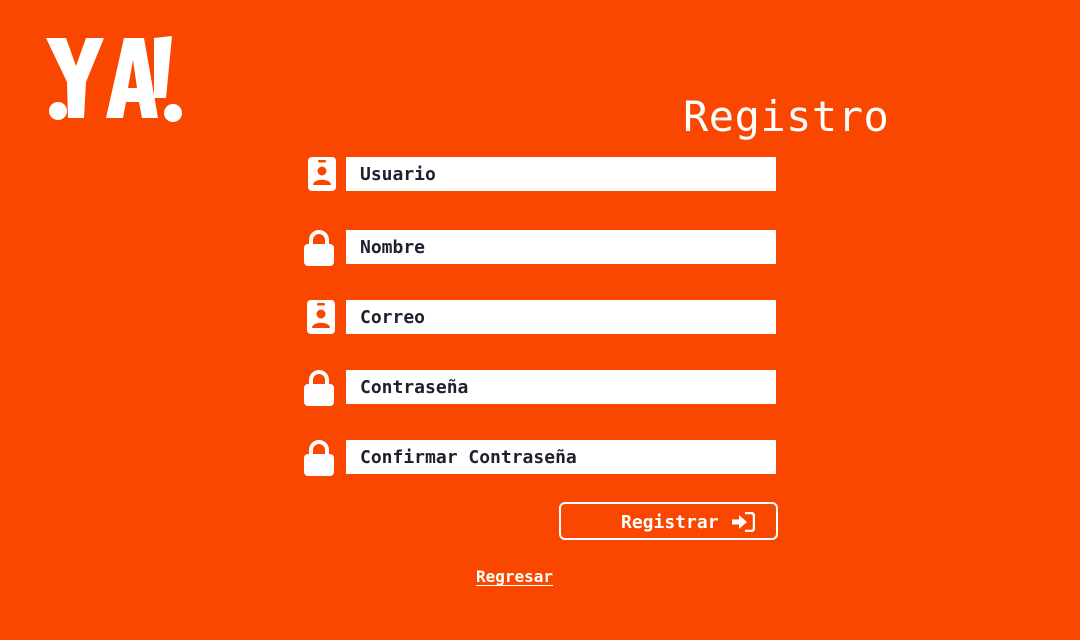 This screenshot has width=1080, height=640. What do you see at coordinates (743, 522) in the screenshot?
I see `sign-in-icon` at bounding box center [743, 522].